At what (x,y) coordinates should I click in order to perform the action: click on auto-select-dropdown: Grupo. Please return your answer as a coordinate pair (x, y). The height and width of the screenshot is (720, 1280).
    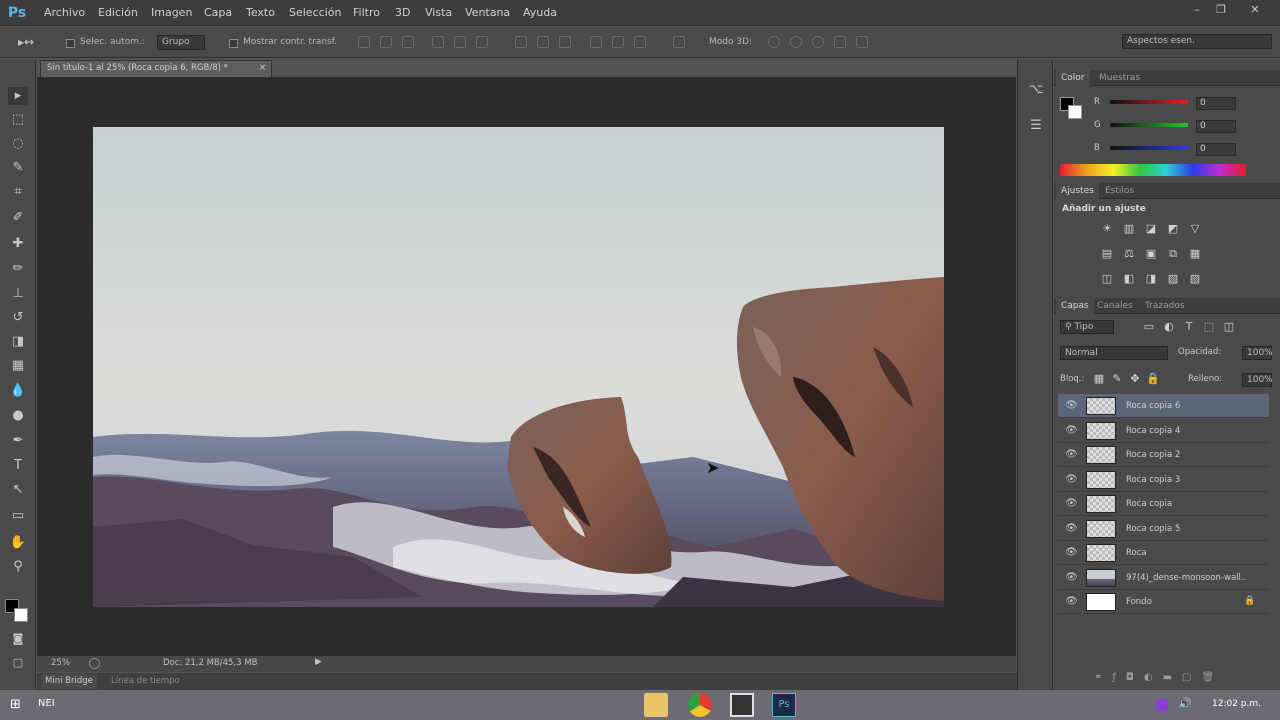
    Looking at the image, I should click on (181, 42).